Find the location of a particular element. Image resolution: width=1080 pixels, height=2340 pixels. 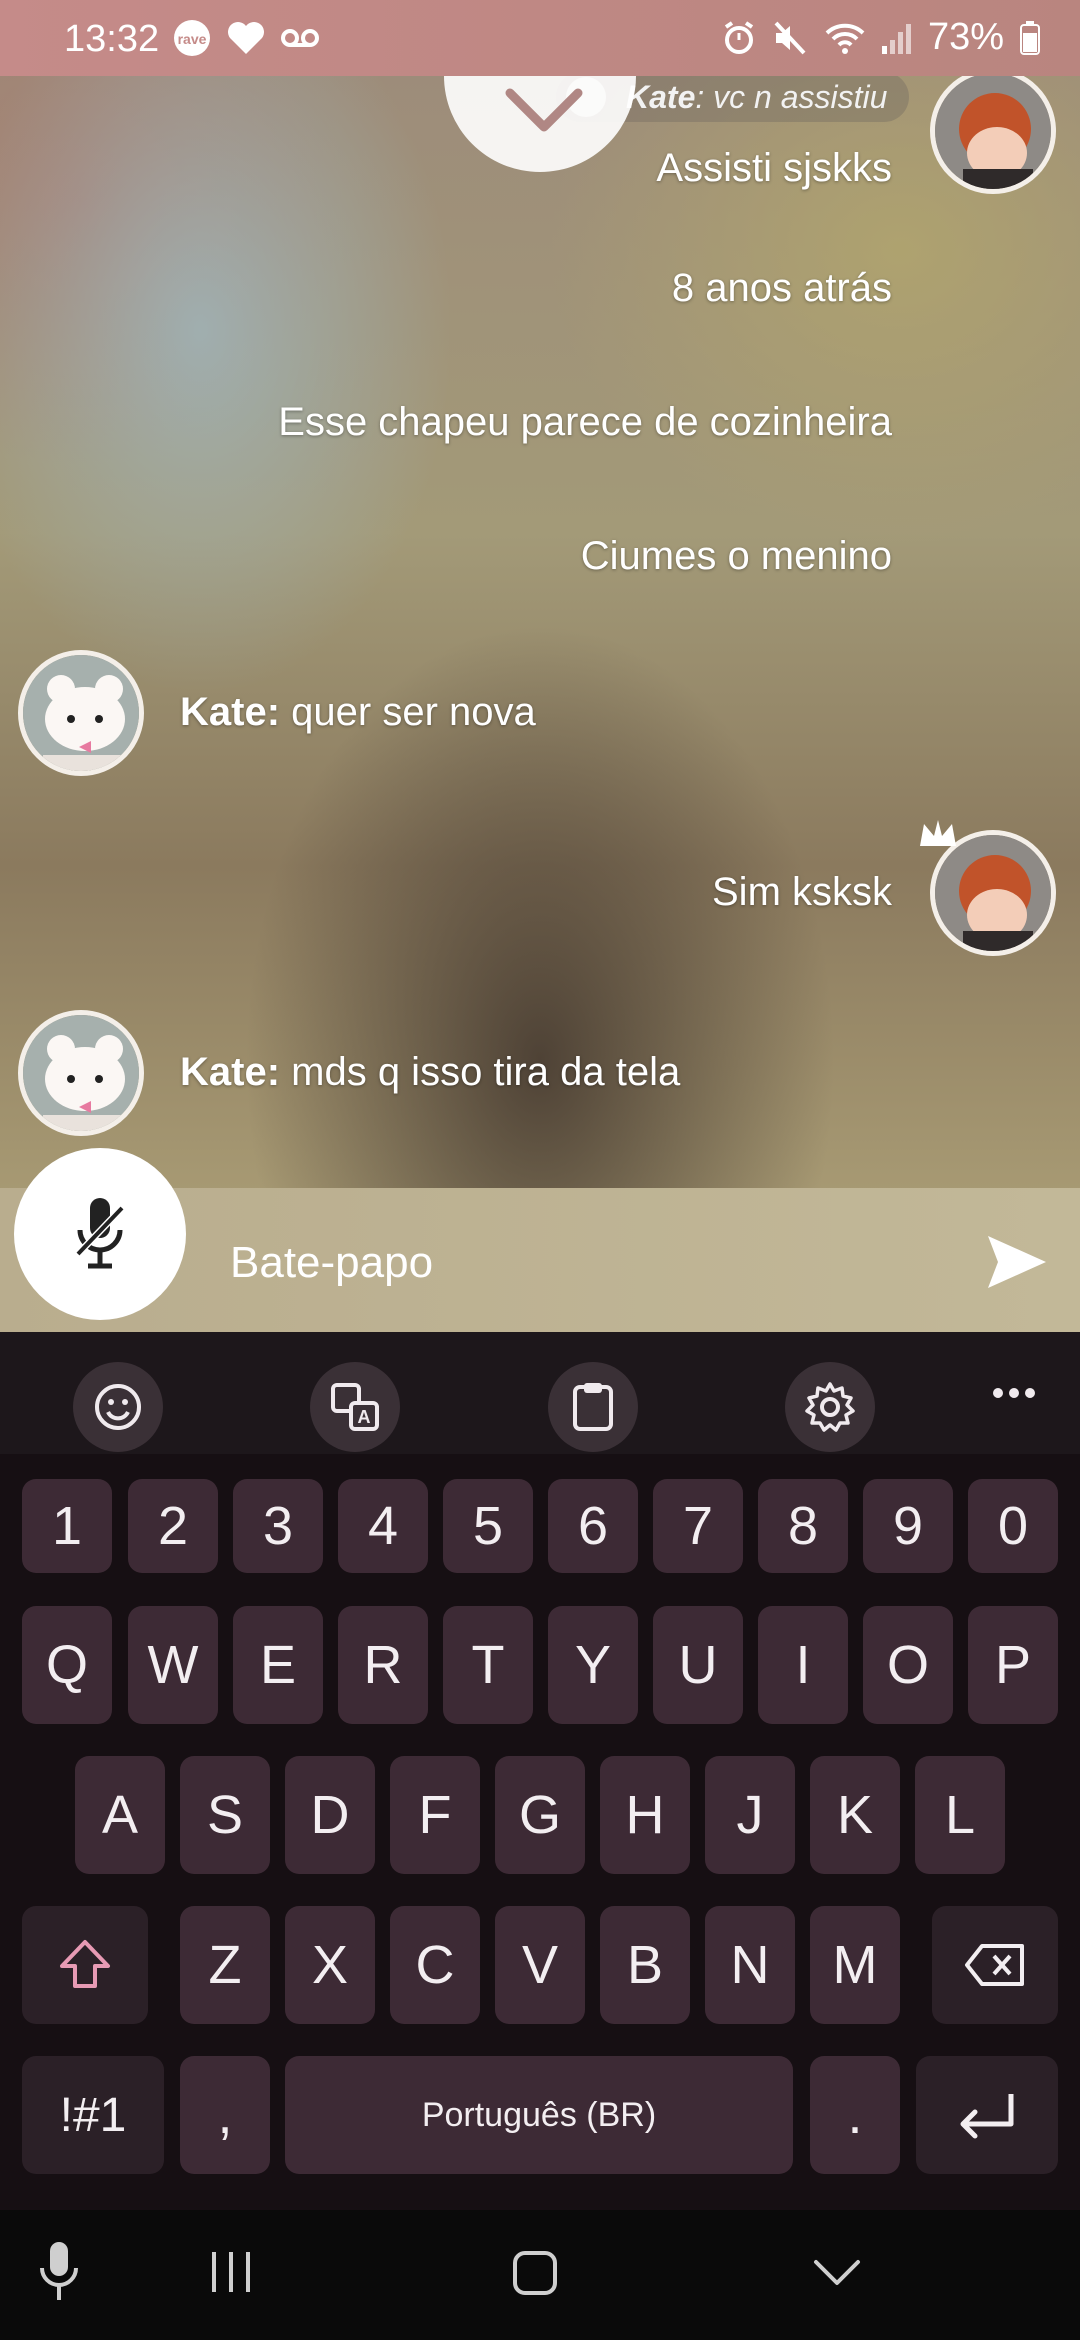

message-text: mds q isso tira da tela is located at coordinates (480, 1072).